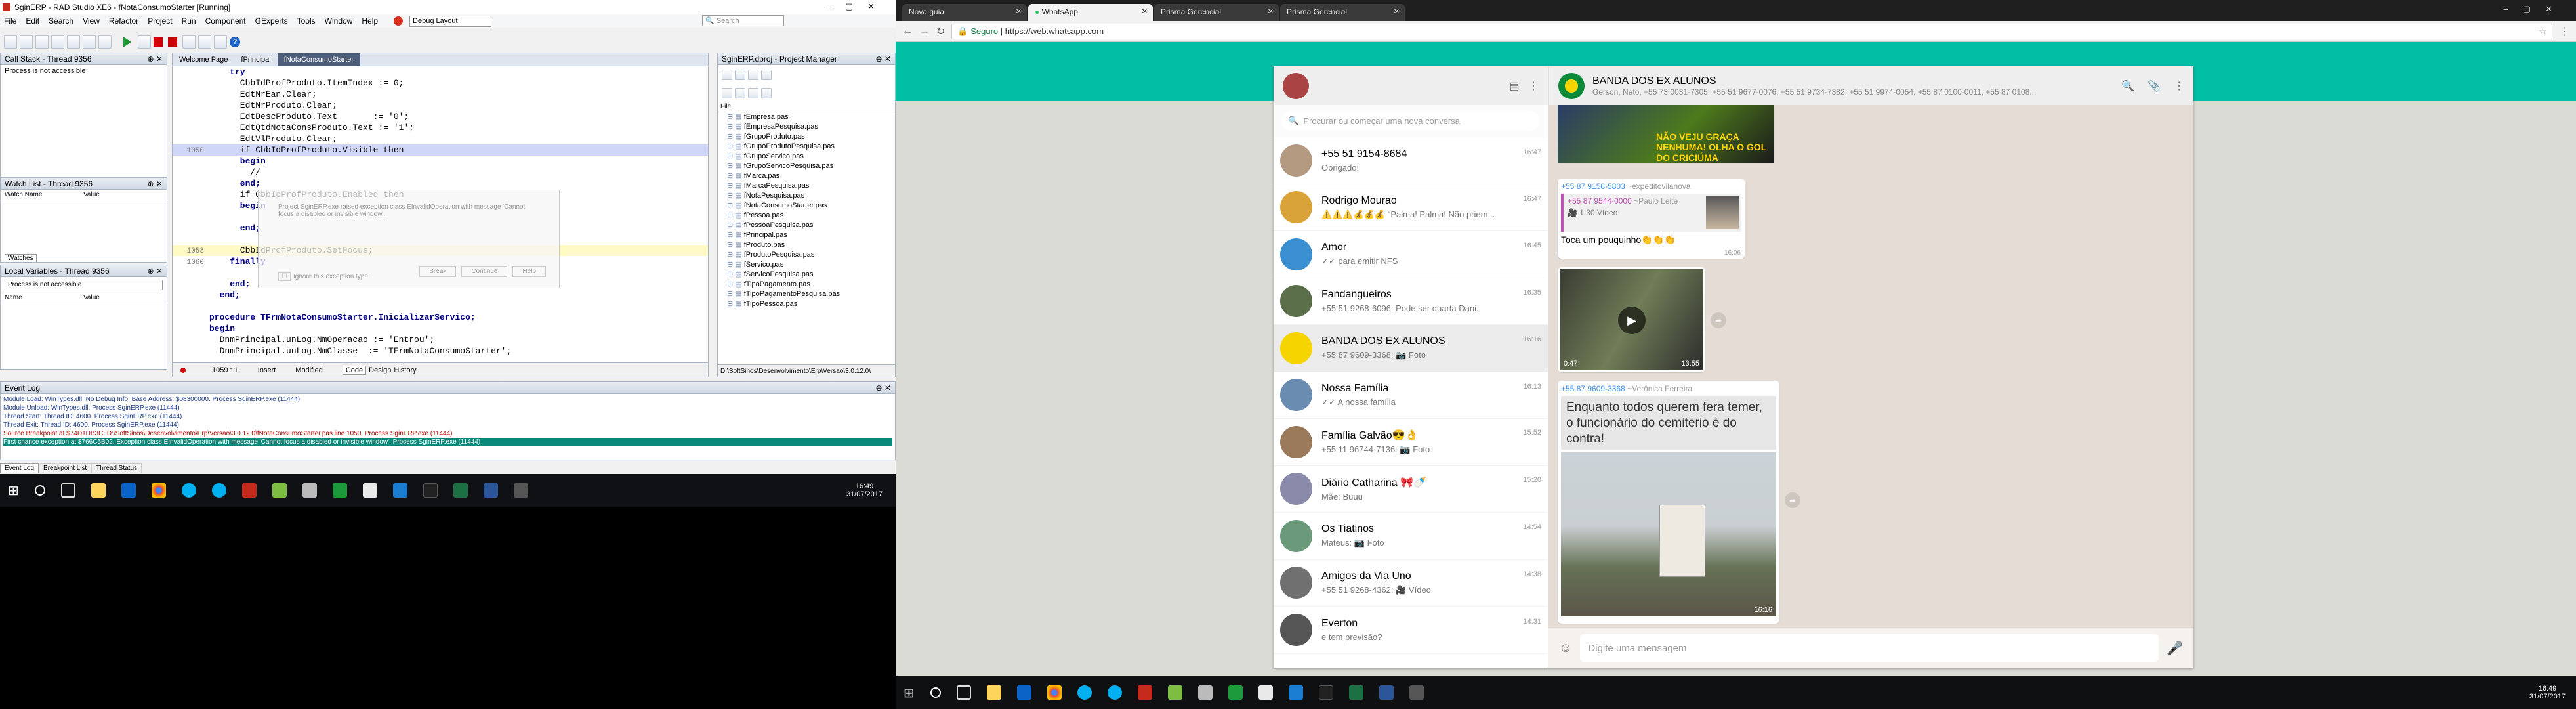 The height and width of the screenshot is (709, 2576). What do you see at coordinates (907, 31) in the screenshot?
I see `back-icon: ←` at bounding box center [907, 31].